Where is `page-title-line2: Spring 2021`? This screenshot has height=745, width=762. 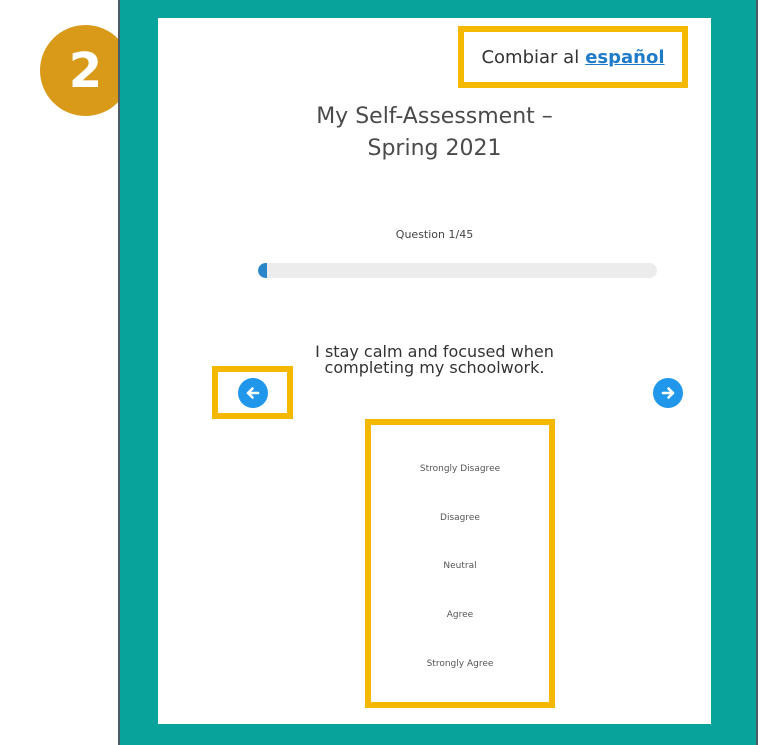
page-title-line2: Spring 2021 is located at coordinates (434, 148).